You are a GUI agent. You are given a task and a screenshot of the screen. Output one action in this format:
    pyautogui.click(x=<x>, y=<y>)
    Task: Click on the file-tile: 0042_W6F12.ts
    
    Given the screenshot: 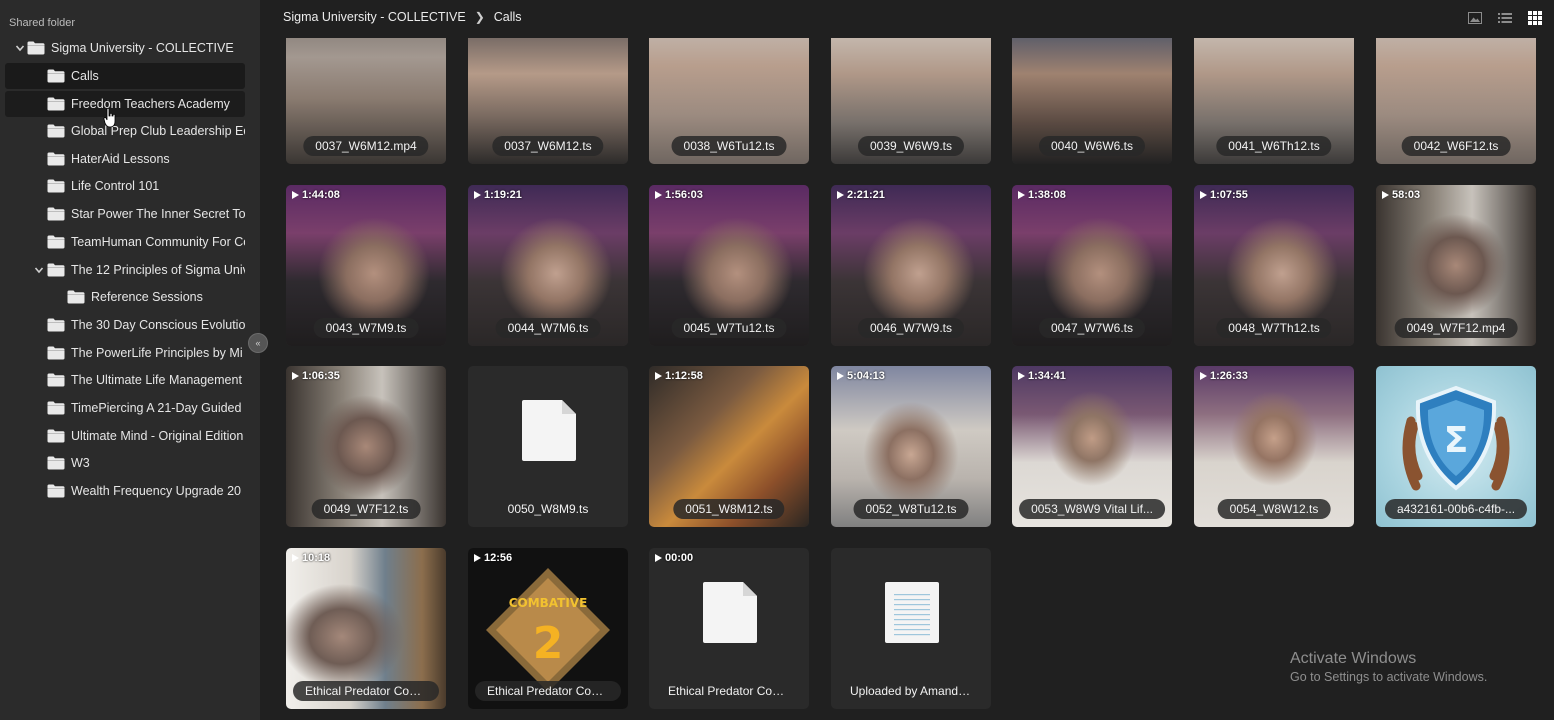 What is the action you would take?
    pyautogui.click(x=1456, y=101)
    